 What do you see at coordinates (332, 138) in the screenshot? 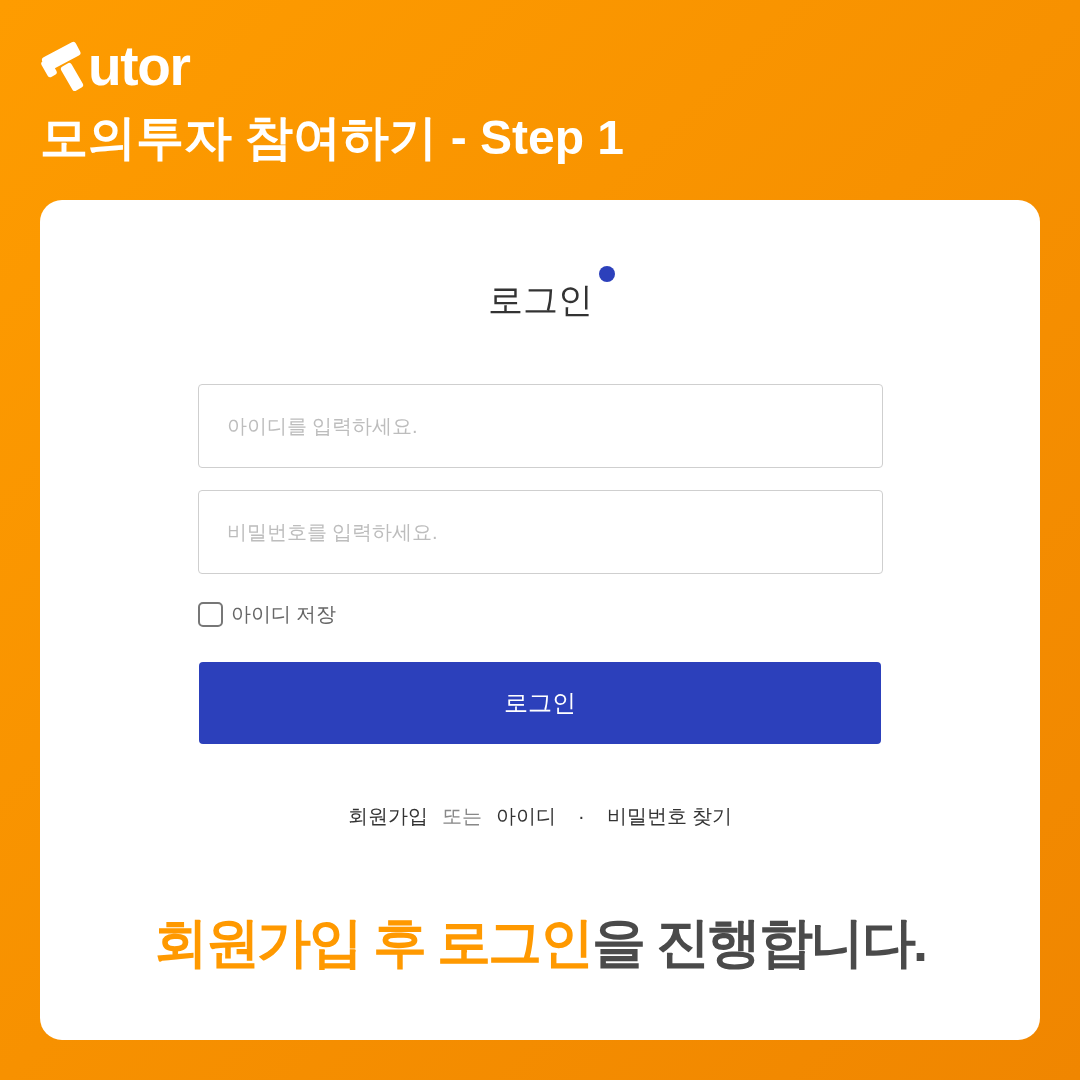
I see `page-title: 모의투자 참여하기 - Step 1` at bounding box center [332, 138].